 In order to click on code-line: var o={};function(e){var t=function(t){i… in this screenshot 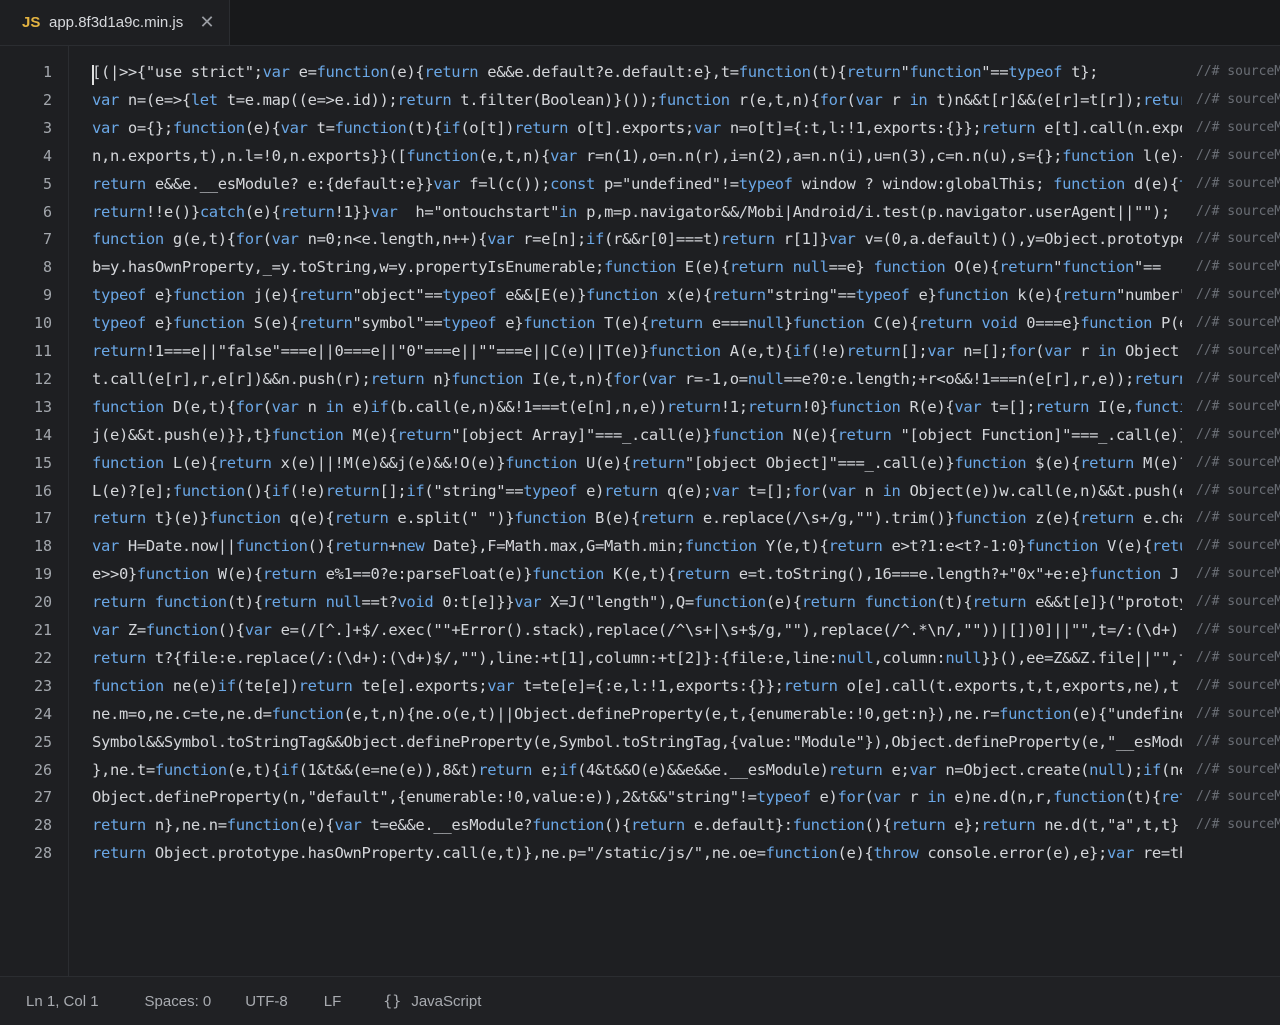, I will do `click(637, 128)`.